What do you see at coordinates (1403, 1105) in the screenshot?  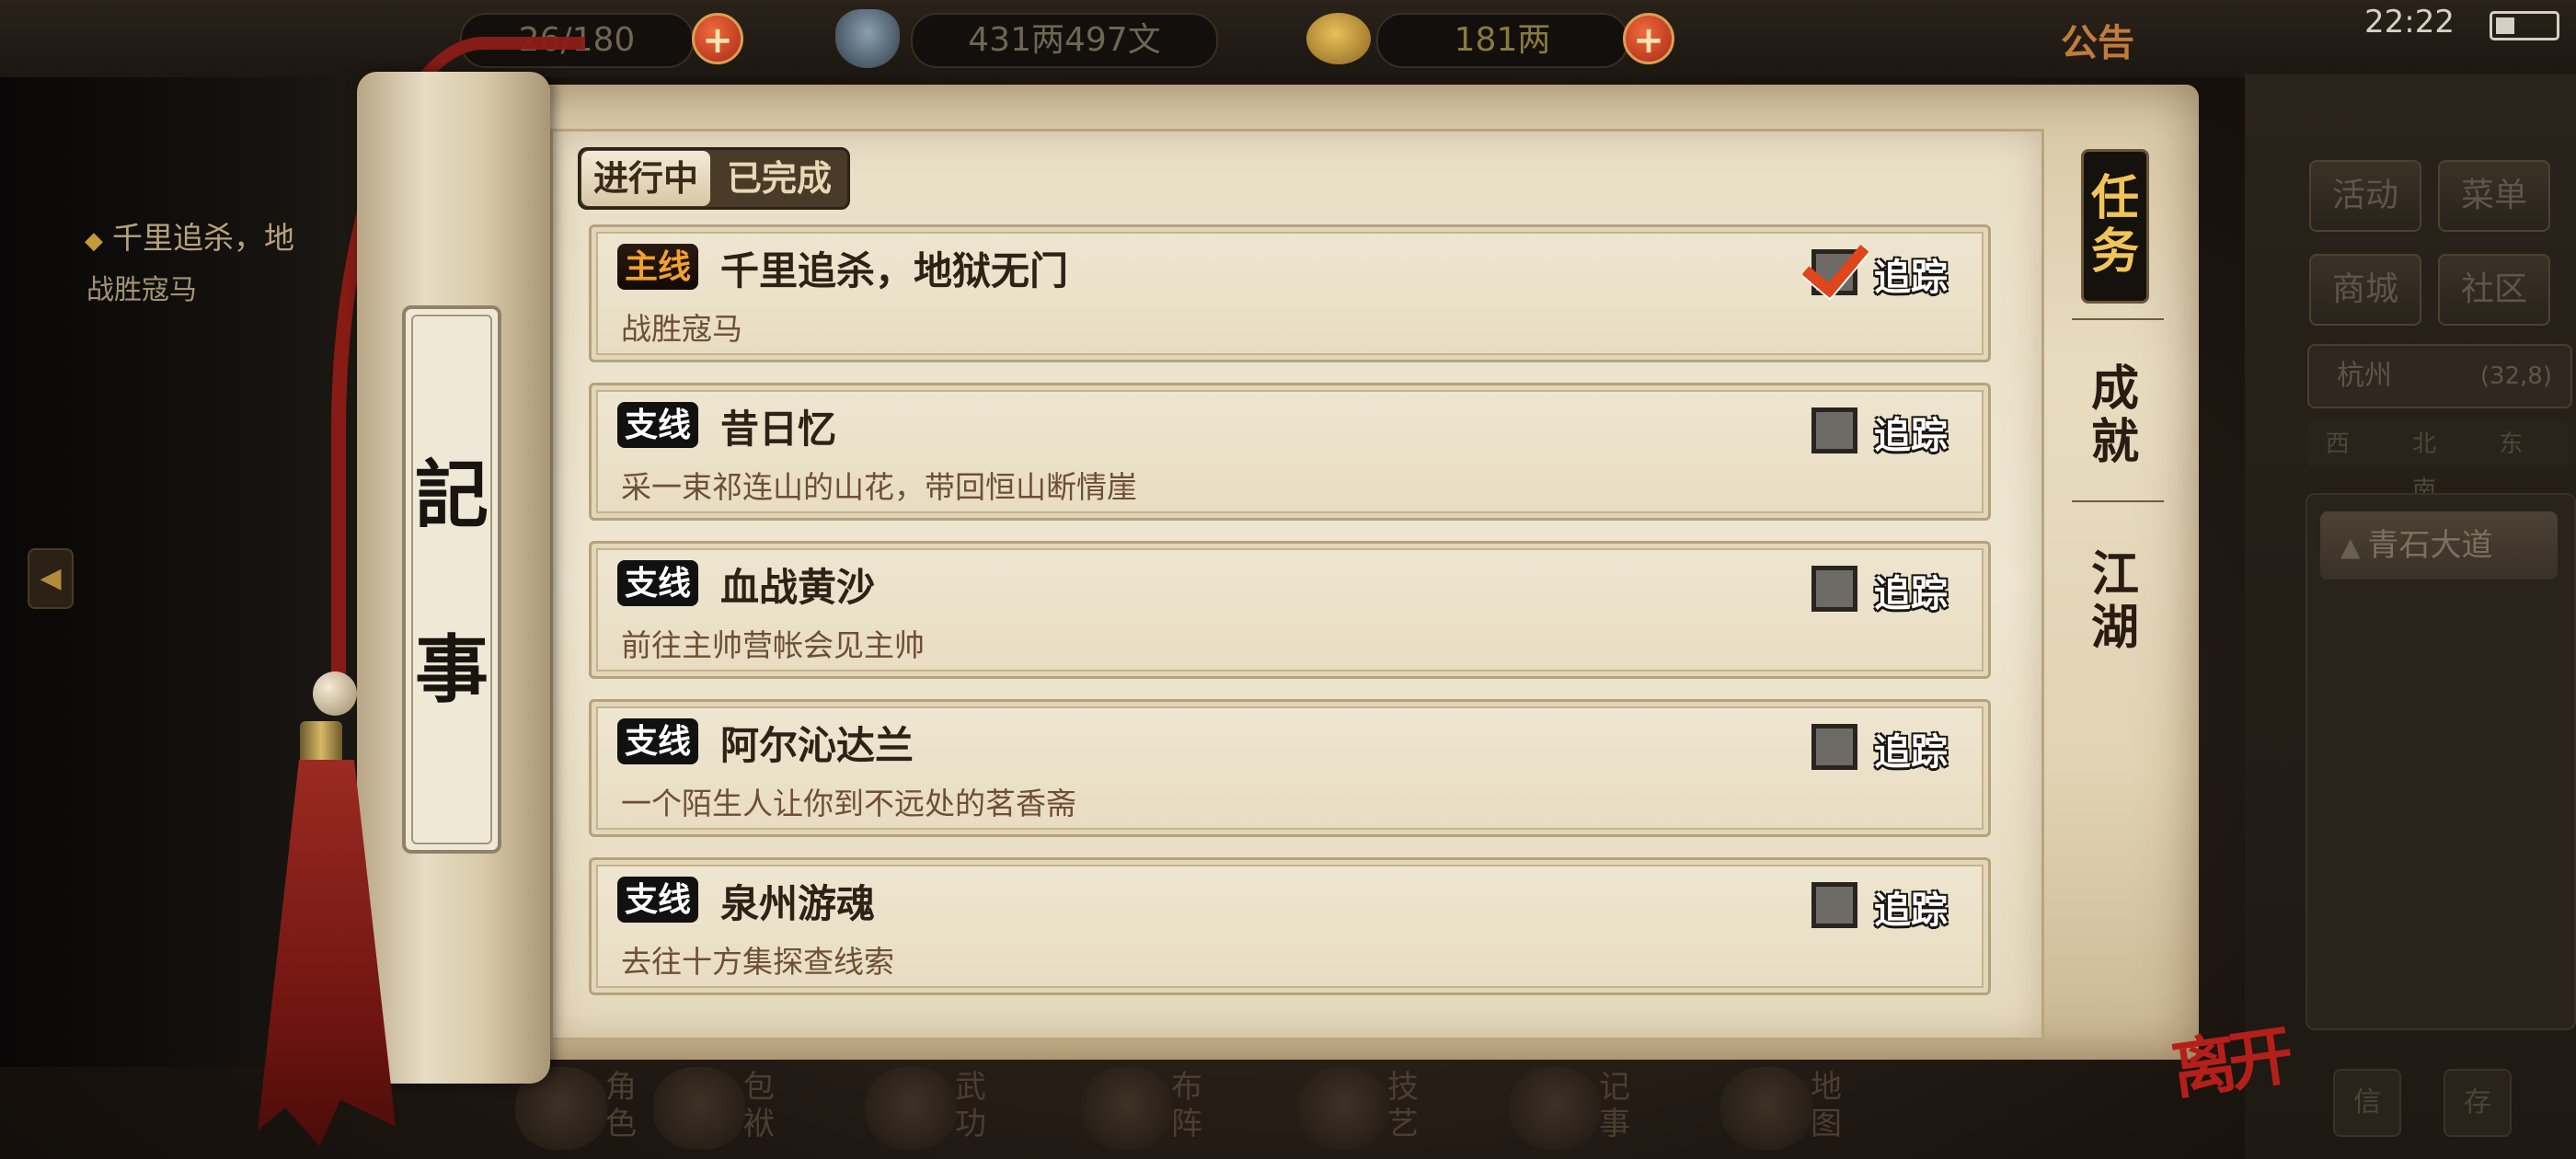 I see `nav-skills-label: 技艺` at bounding box center [1403, 1105].